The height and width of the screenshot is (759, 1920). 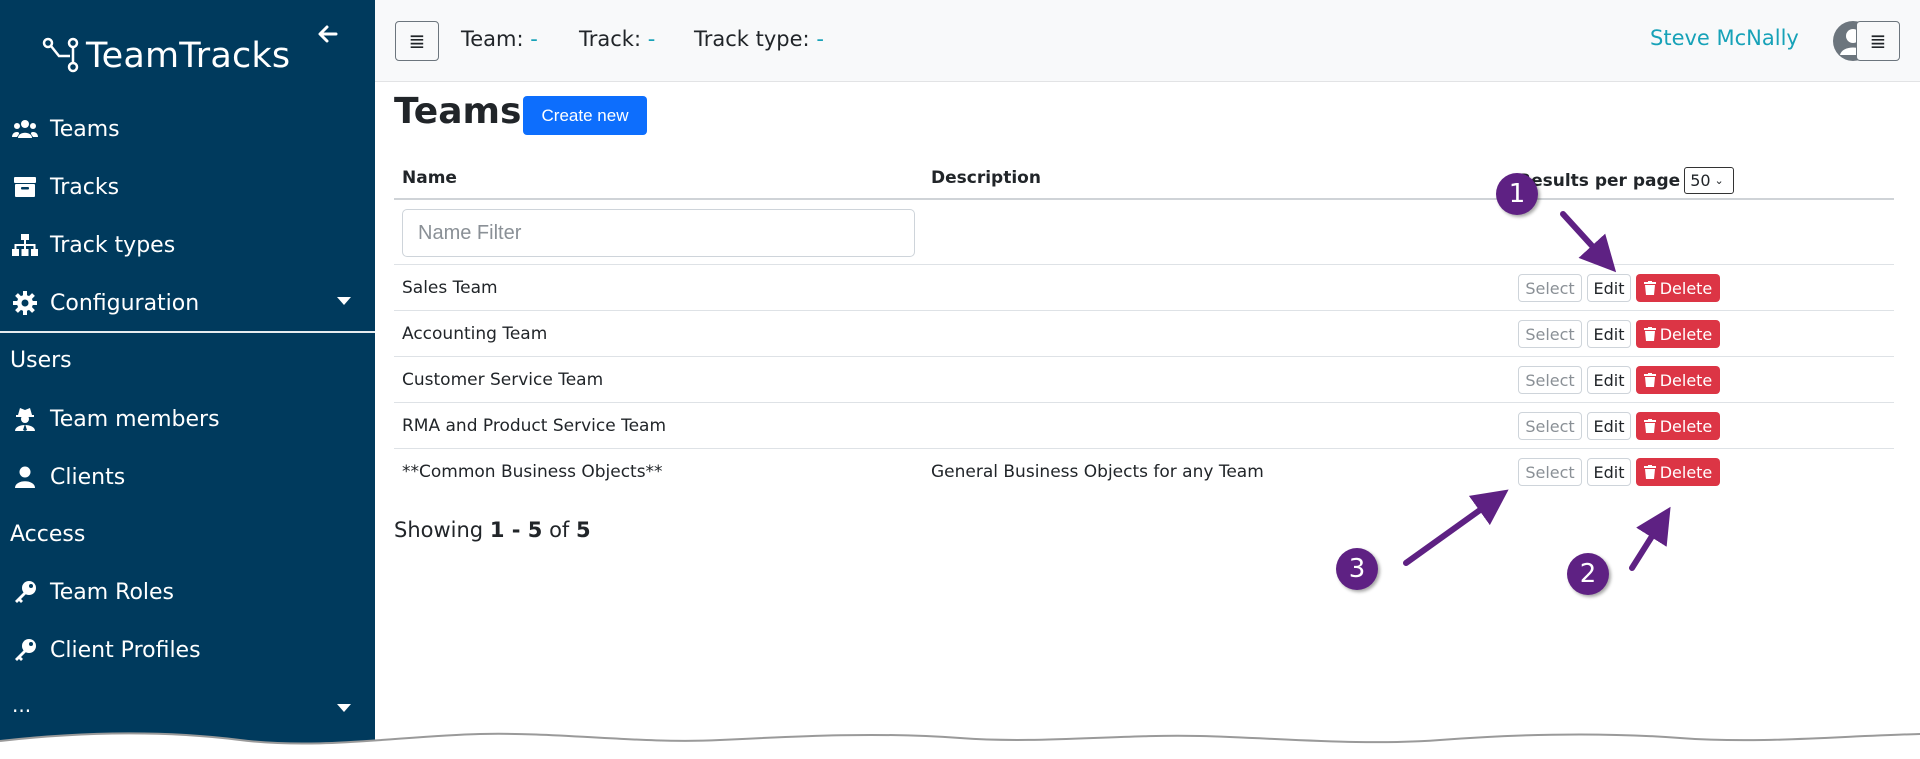 I want to click on teamtracks-logo-icon, so click(x=60, y=55).